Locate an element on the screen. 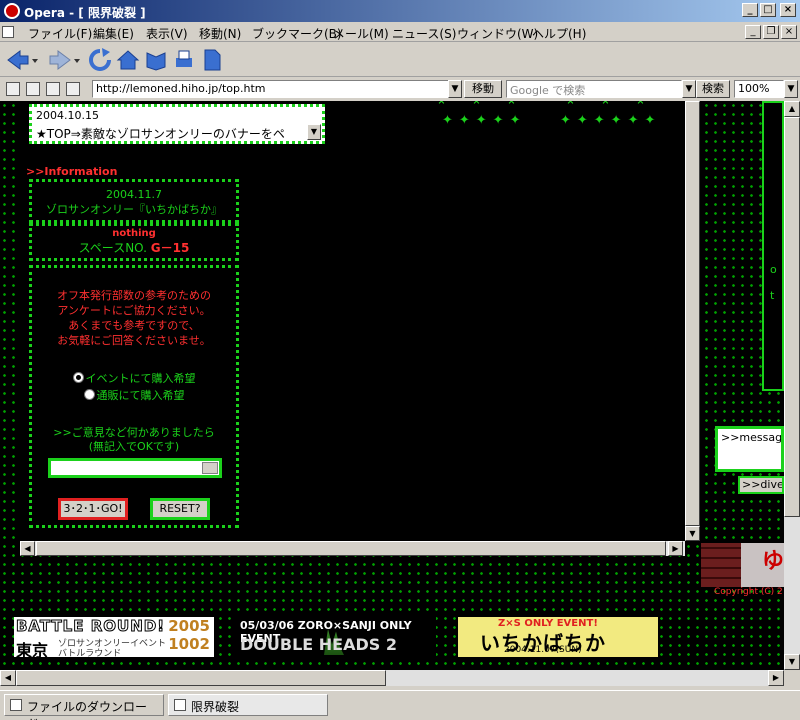  decoration-stars-right: ✦✦✦✦✦✦ is located at coordinates (611, 120).